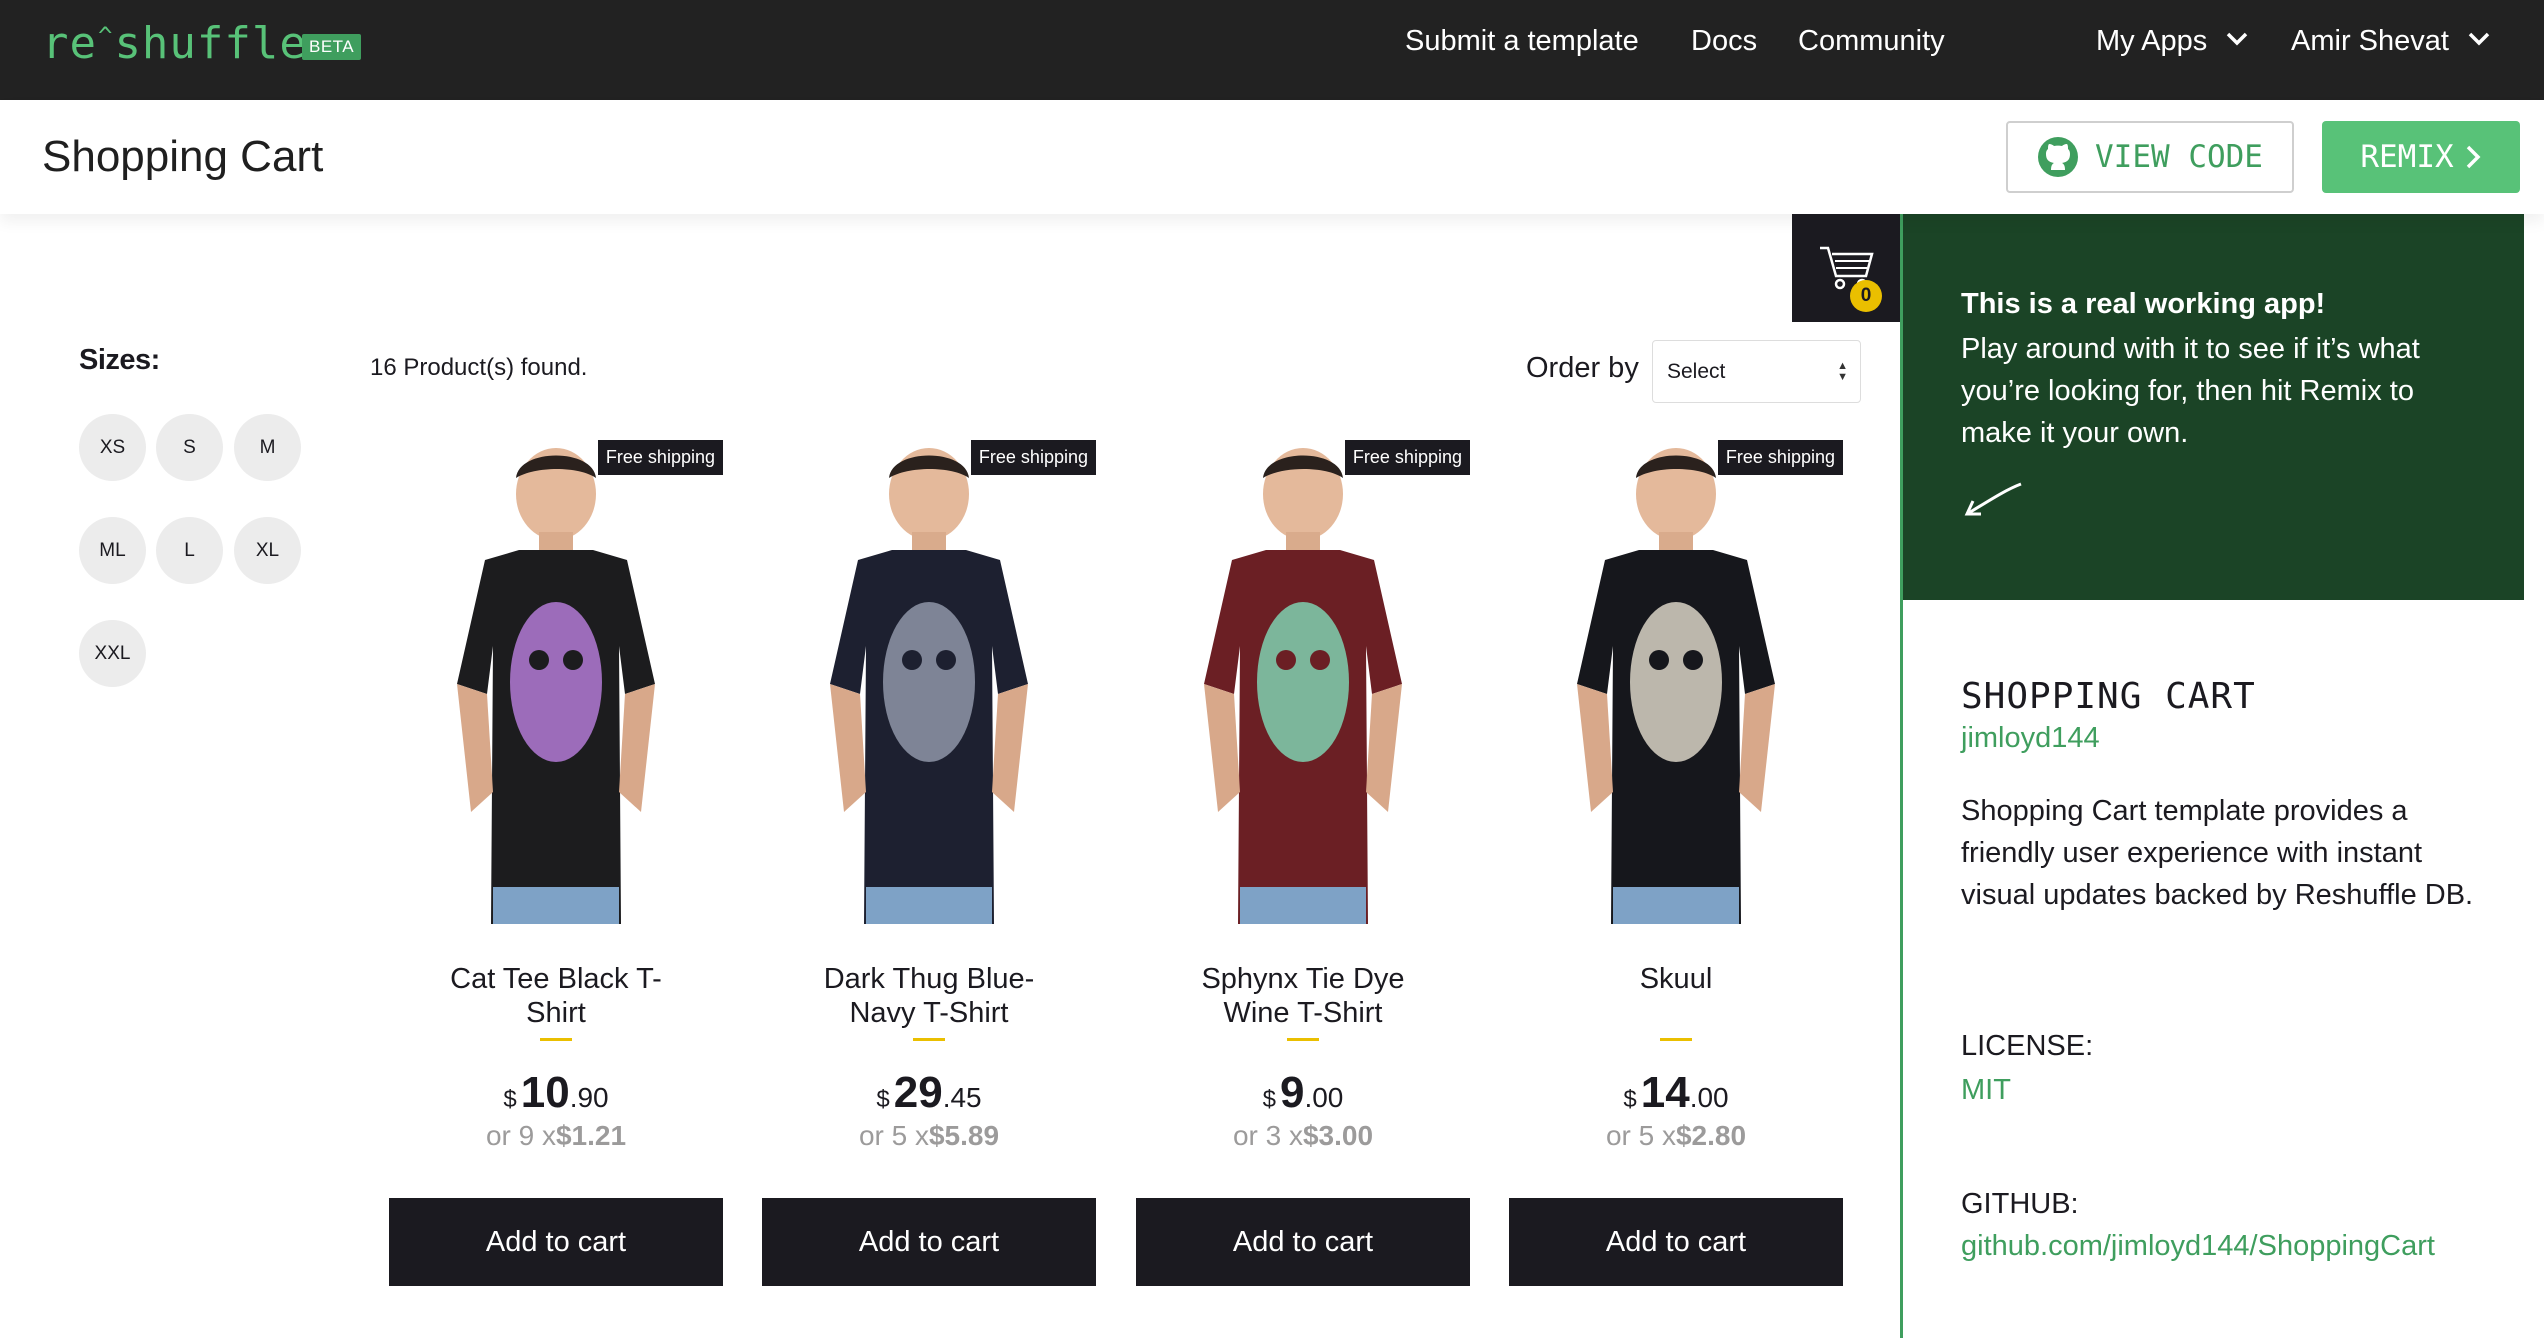 The height and width of the screenshot is (1338, 2544). I want to click on installment-prefix: or 3 x, so click(1267, 1135).